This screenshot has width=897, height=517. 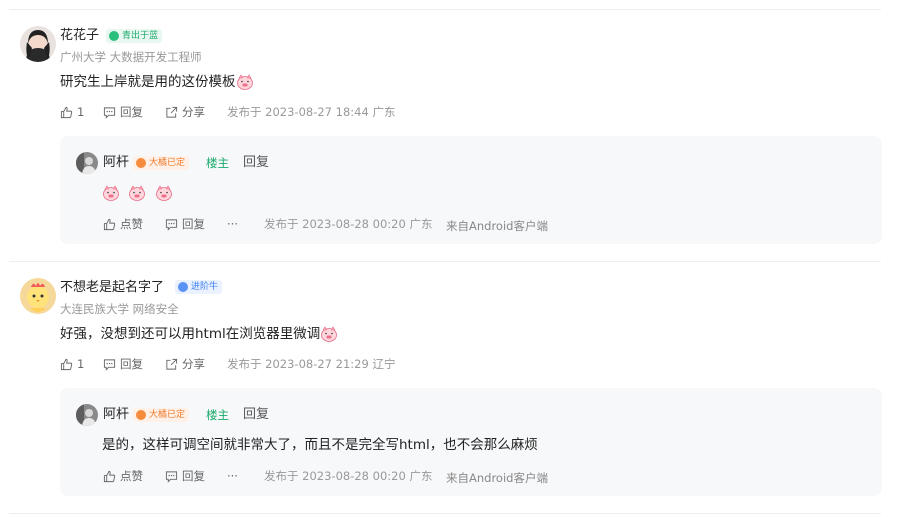 What do you see at coordinates (199, 287) in the screenshot?
I see `user-level-badge: 进阶牛` at bounding box center [199, 287].